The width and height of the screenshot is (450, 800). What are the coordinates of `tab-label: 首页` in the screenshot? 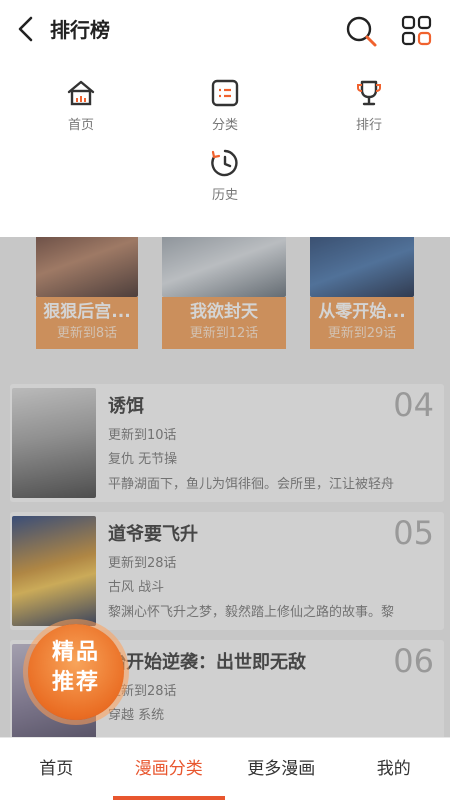 It's located at (56, 769).